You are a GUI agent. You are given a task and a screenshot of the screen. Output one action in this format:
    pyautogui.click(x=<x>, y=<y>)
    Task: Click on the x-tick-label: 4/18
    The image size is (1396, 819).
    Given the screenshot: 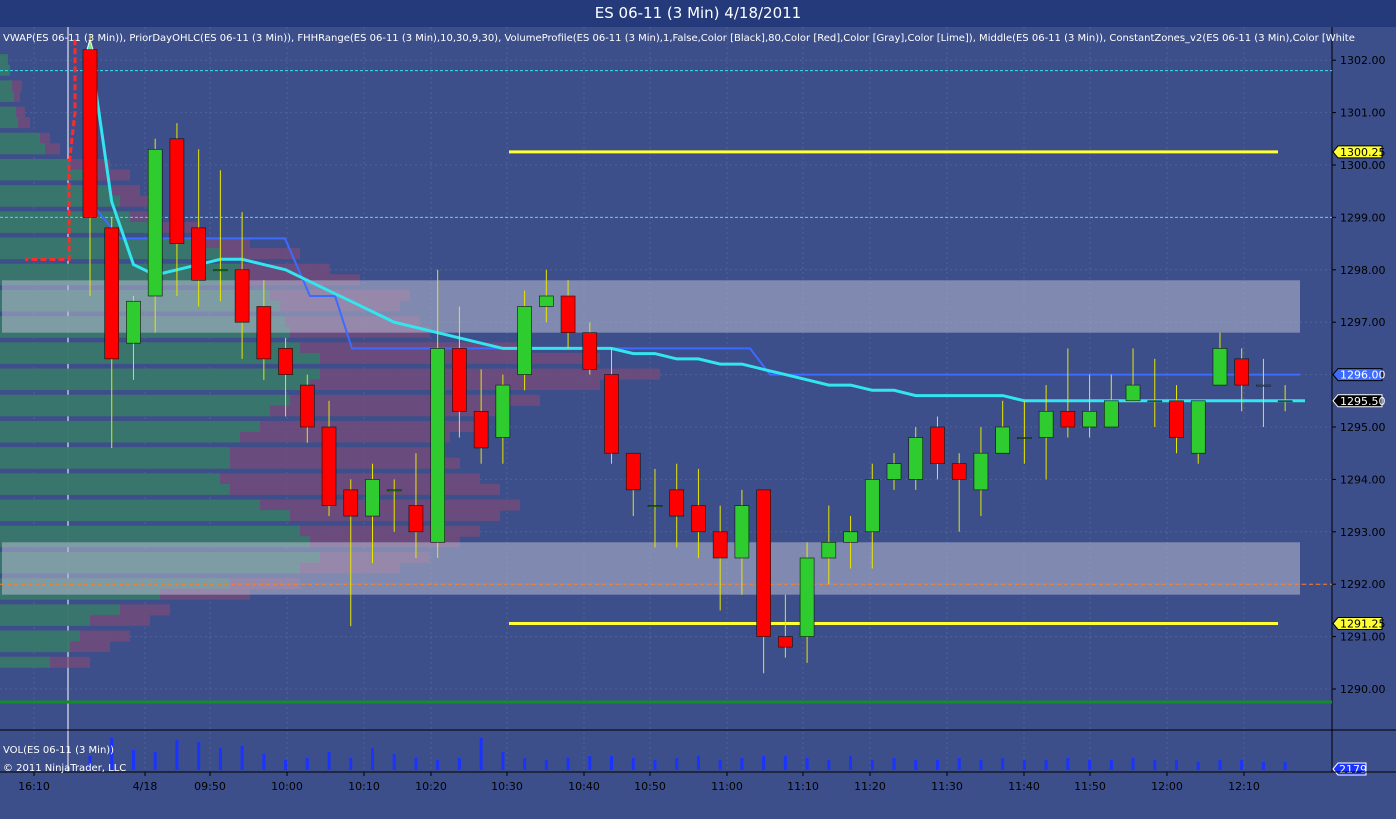 What is the action you would take?
    pyautogui.click(x=145, y=786)
    